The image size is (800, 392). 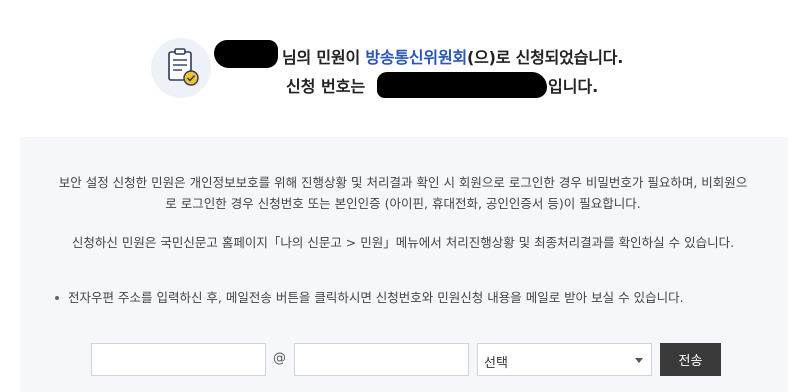 What do you see at coordinates (416, 57) in the screenshot?
I see `agency-name: 방송통신위원회` at bounding box center [416, 57].